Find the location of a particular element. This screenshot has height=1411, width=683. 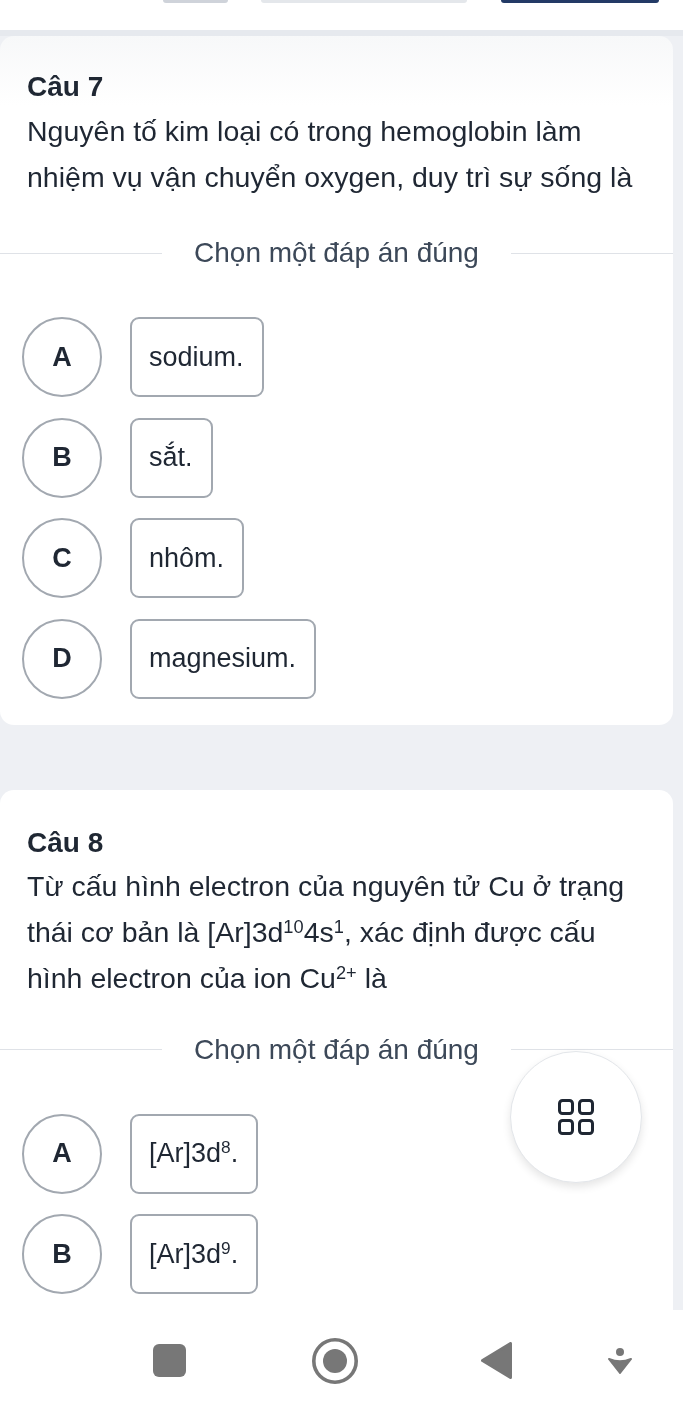

question-number: Câu 7 is located at coordinates (66, 87).